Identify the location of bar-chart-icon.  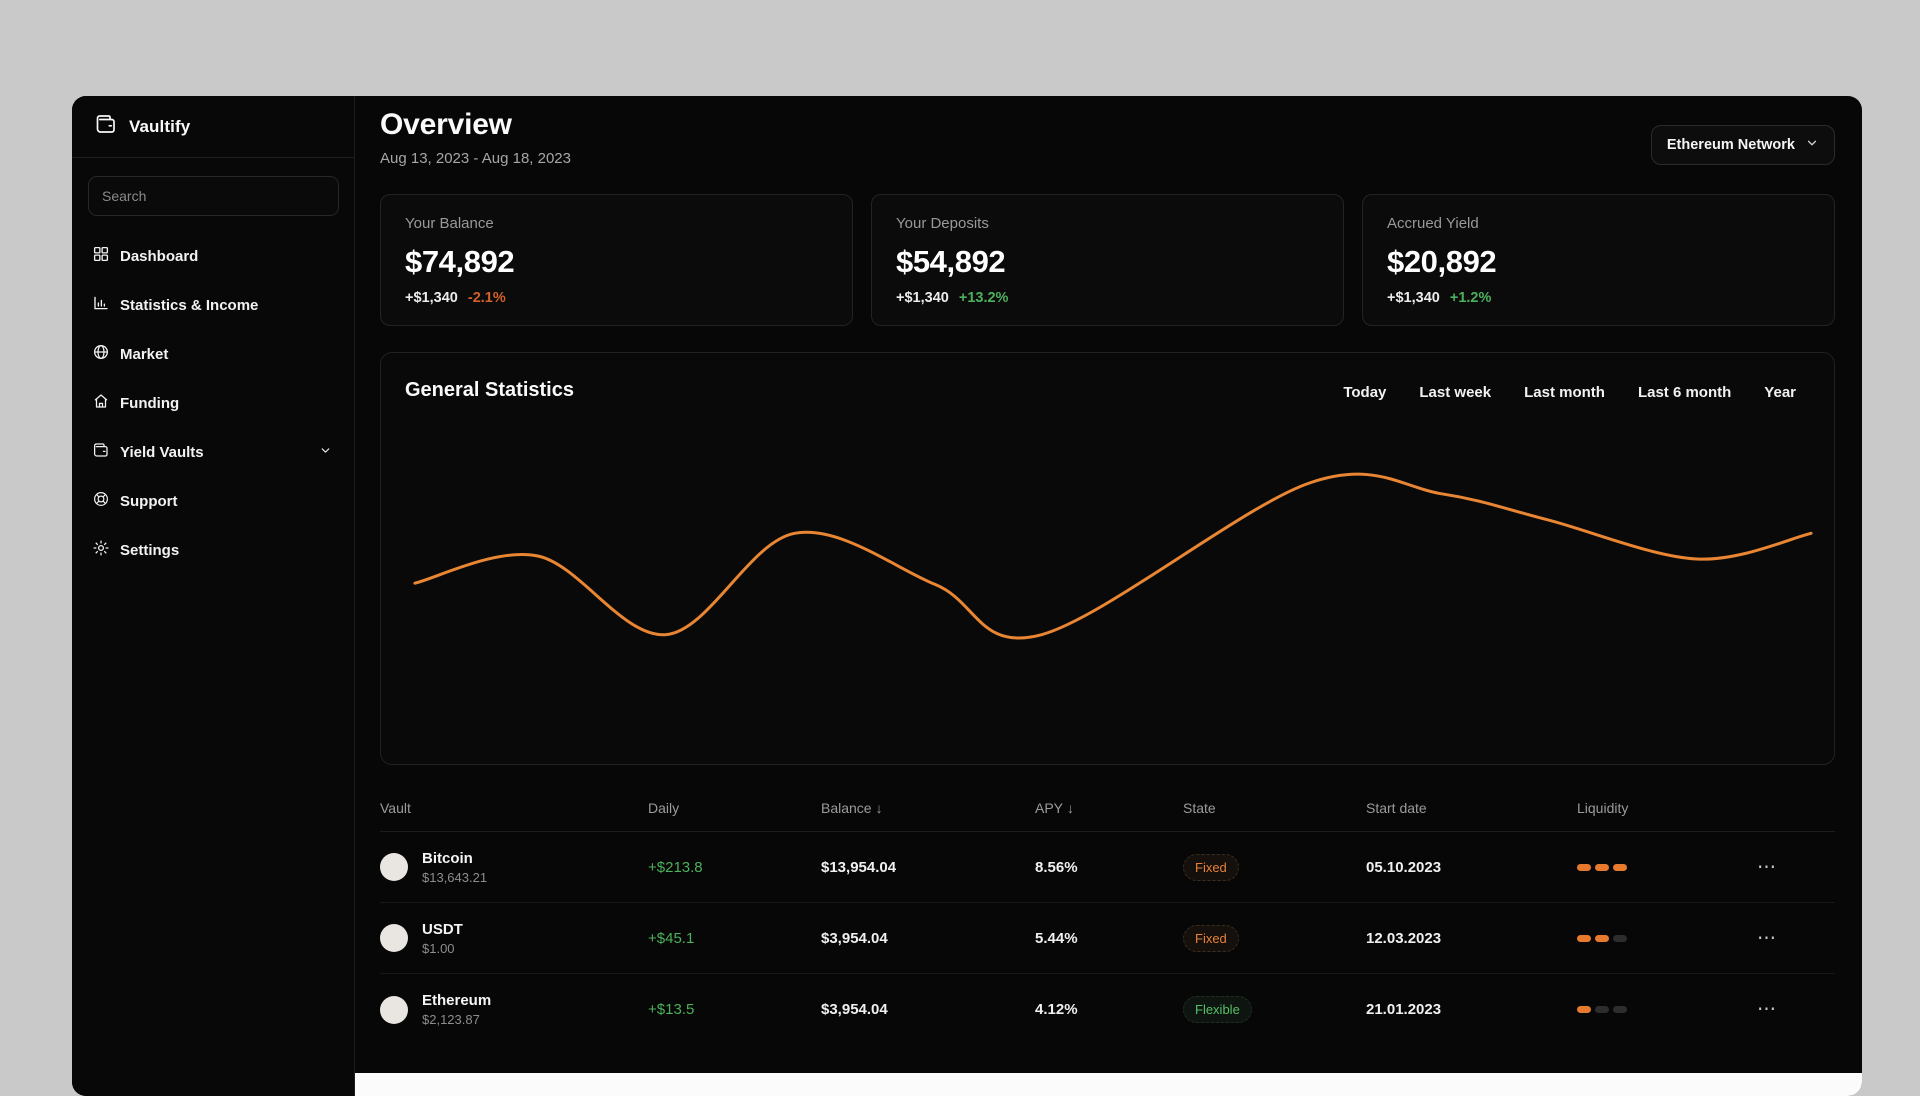
(101, 305).